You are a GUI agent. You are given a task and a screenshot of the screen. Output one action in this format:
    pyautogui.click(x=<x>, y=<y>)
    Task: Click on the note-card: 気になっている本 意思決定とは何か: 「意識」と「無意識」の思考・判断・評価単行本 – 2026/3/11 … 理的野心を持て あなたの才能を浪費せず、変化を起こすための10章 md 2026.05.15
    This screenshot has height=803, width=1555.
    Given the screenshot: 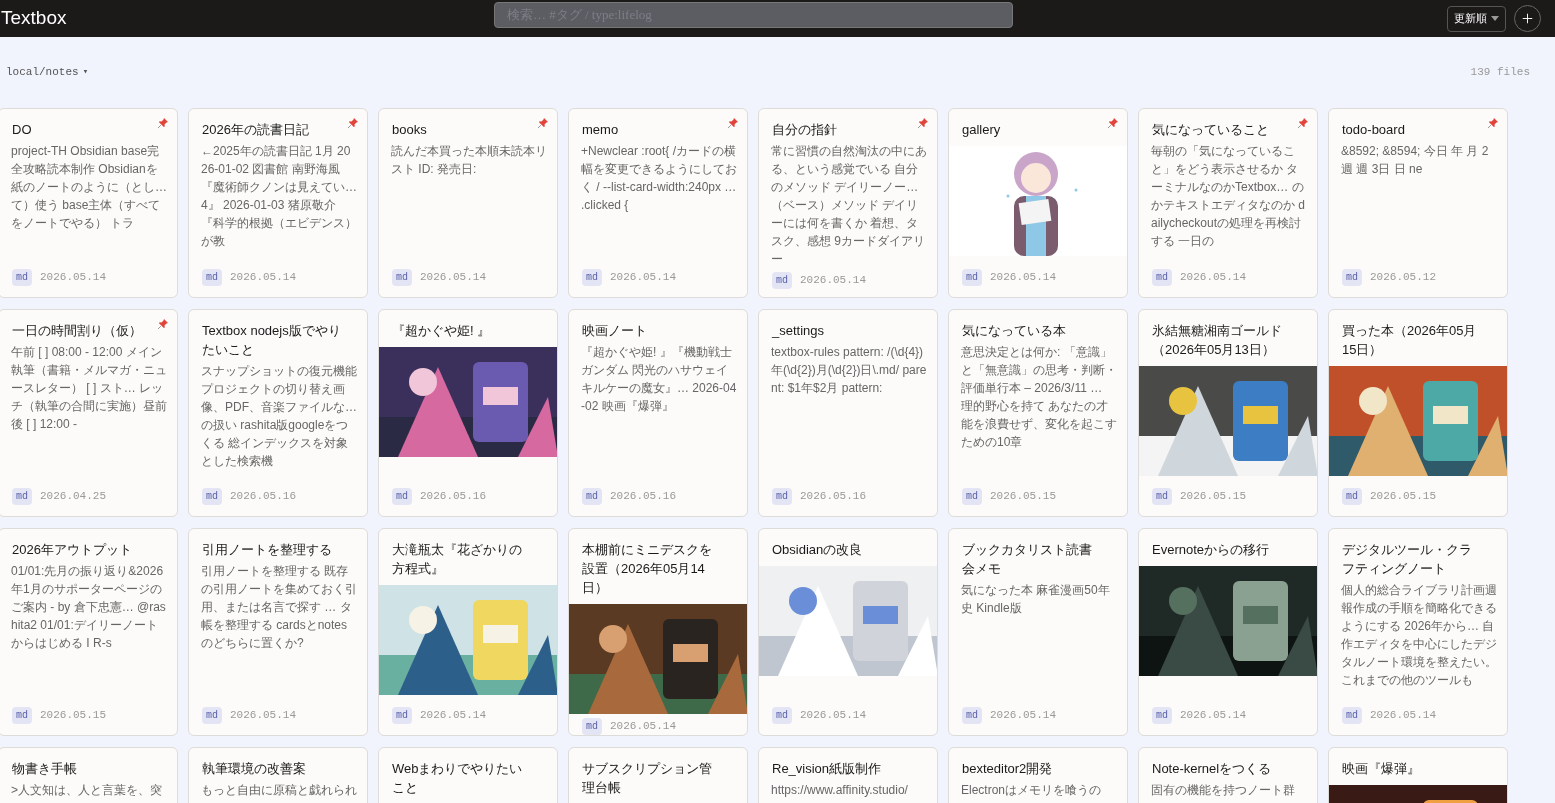 What is the action you would take?
    pyautogui.click(x=1038, y=413)
    